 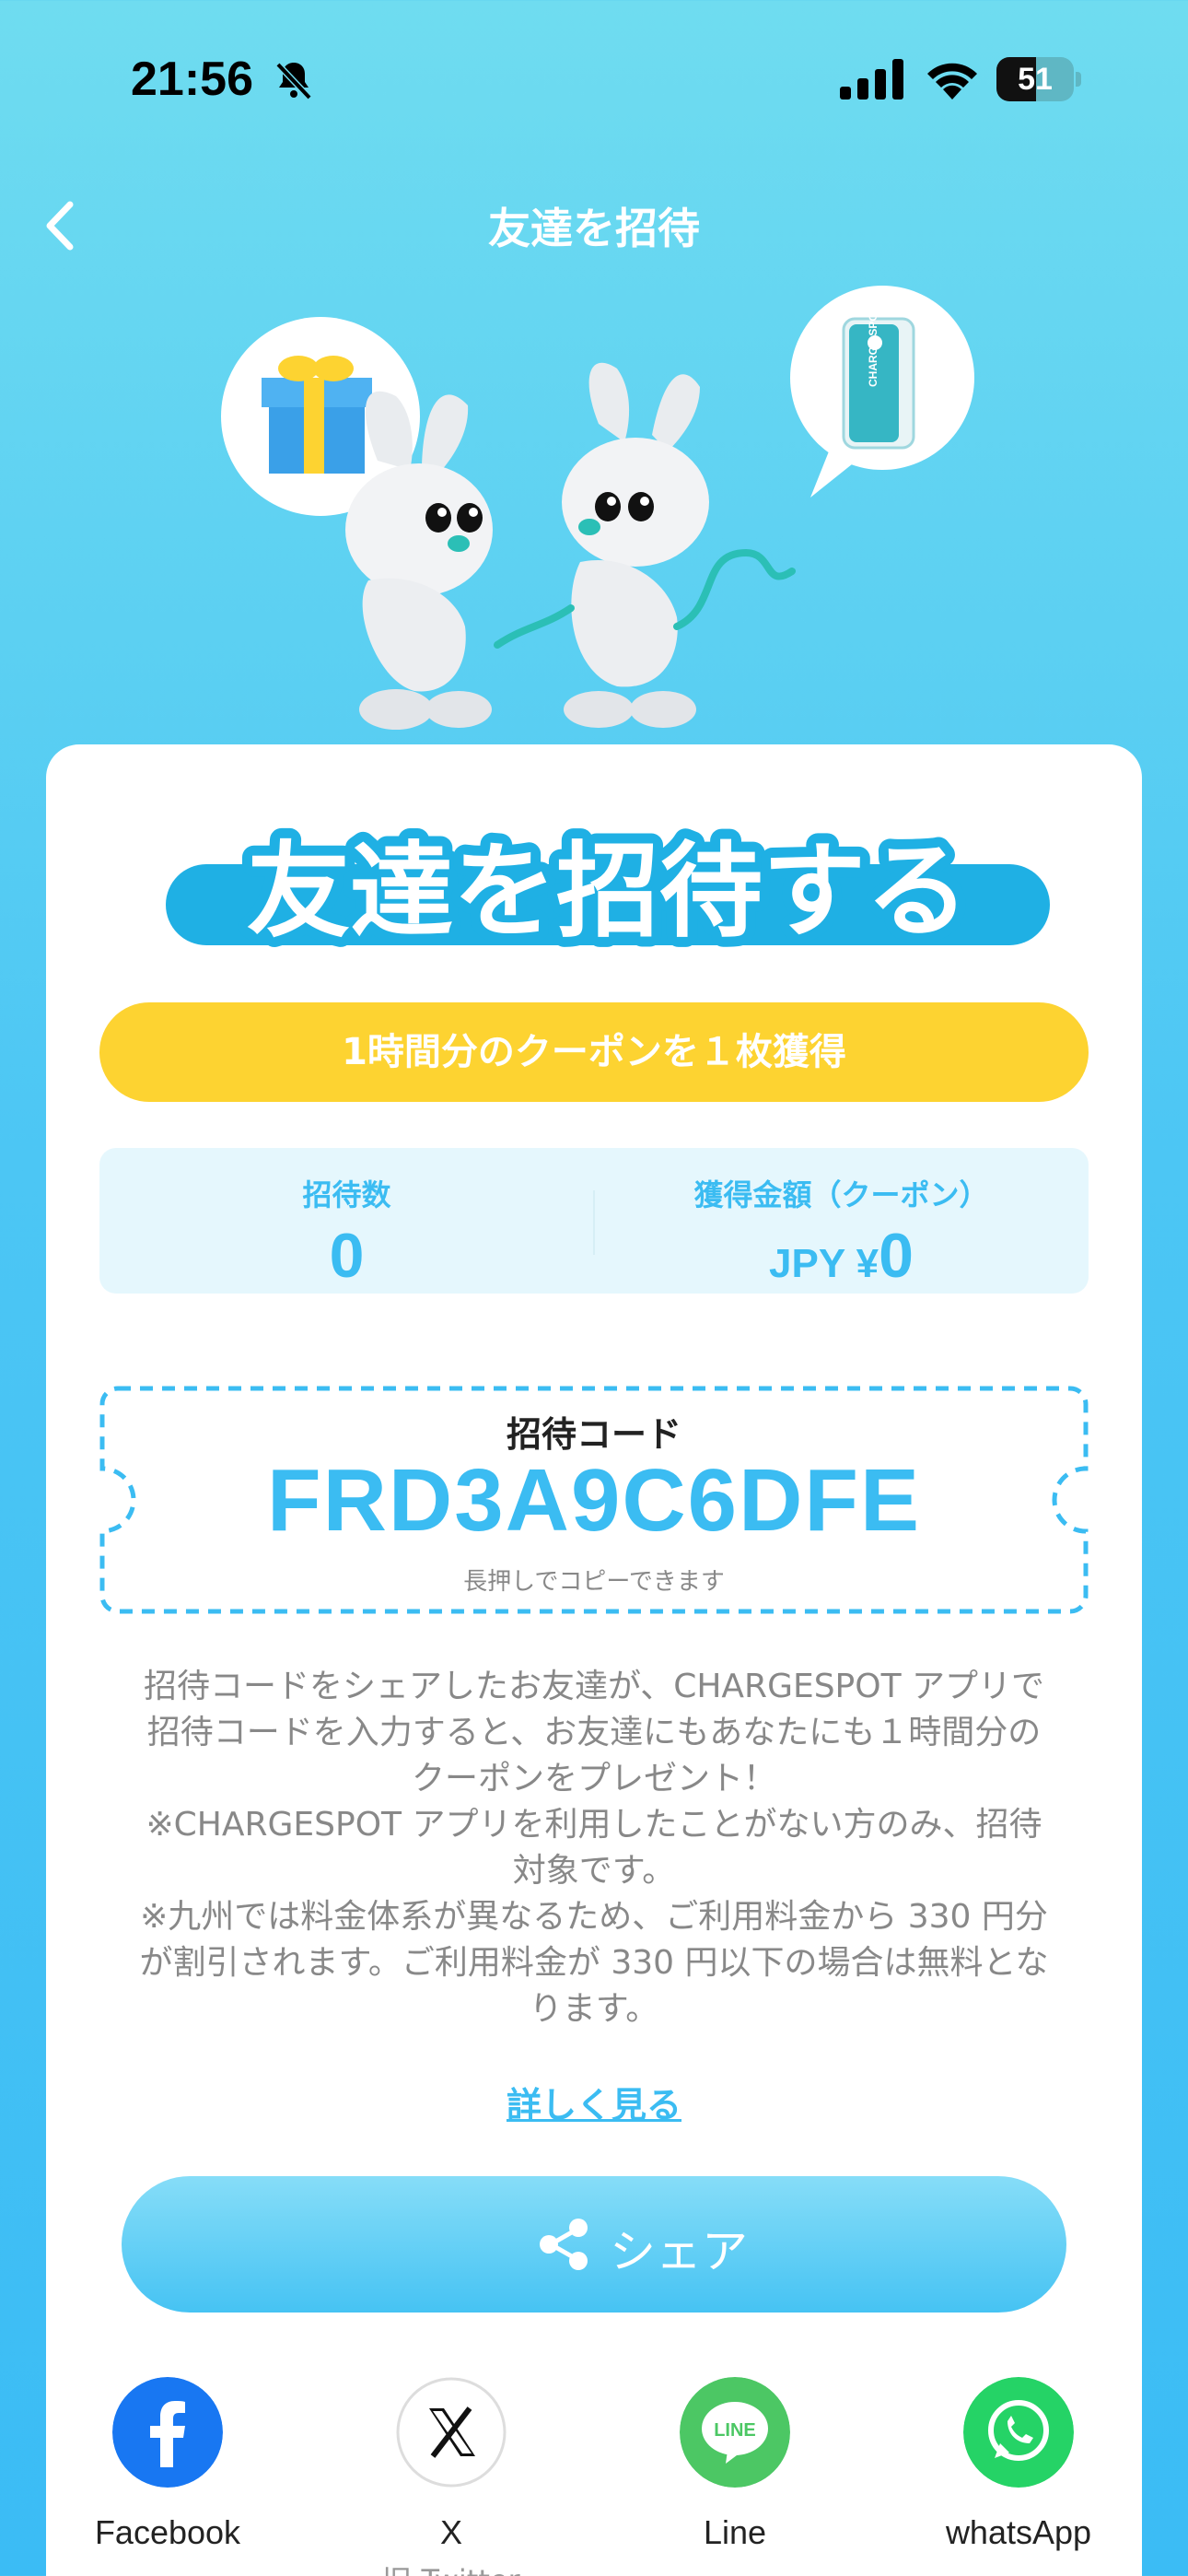 What do you see at coordinates (593, 1778) in the screenshot?
I see `description-line: クーポンをプレゼント！` at bounding box center [593, 1778].